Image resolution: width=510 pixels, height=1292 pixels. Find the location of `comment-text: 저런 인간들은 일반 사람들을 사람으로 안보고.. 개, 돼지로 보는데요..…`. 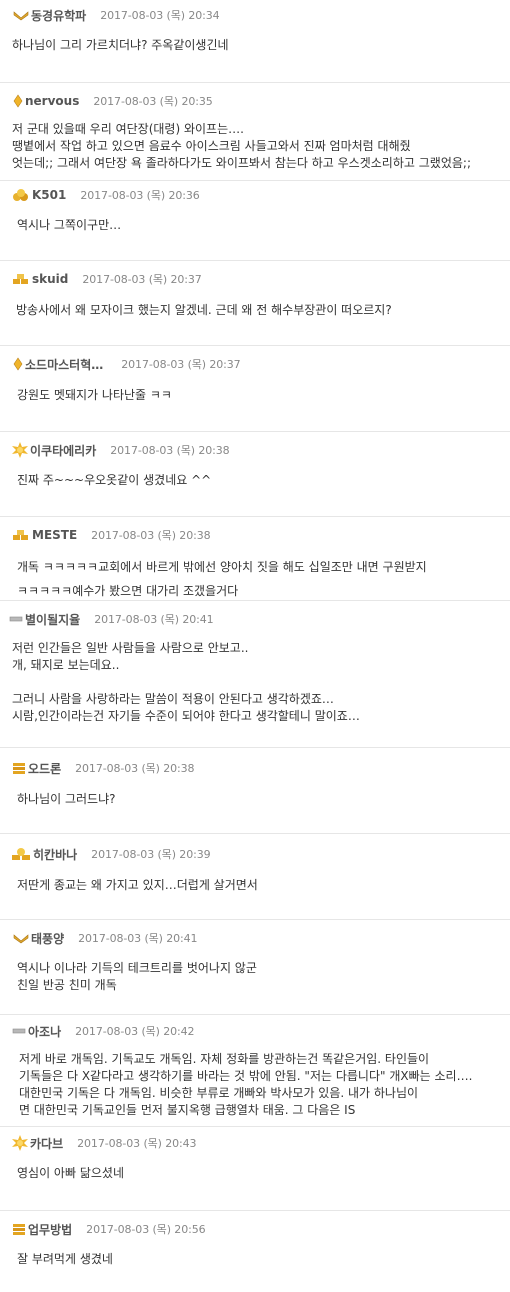

comment-text: 저런 인간들은 일반 사람들을 사람으로 안보고.. 개, 돼지로 보는데요..… is located at coordinates (186, 682).